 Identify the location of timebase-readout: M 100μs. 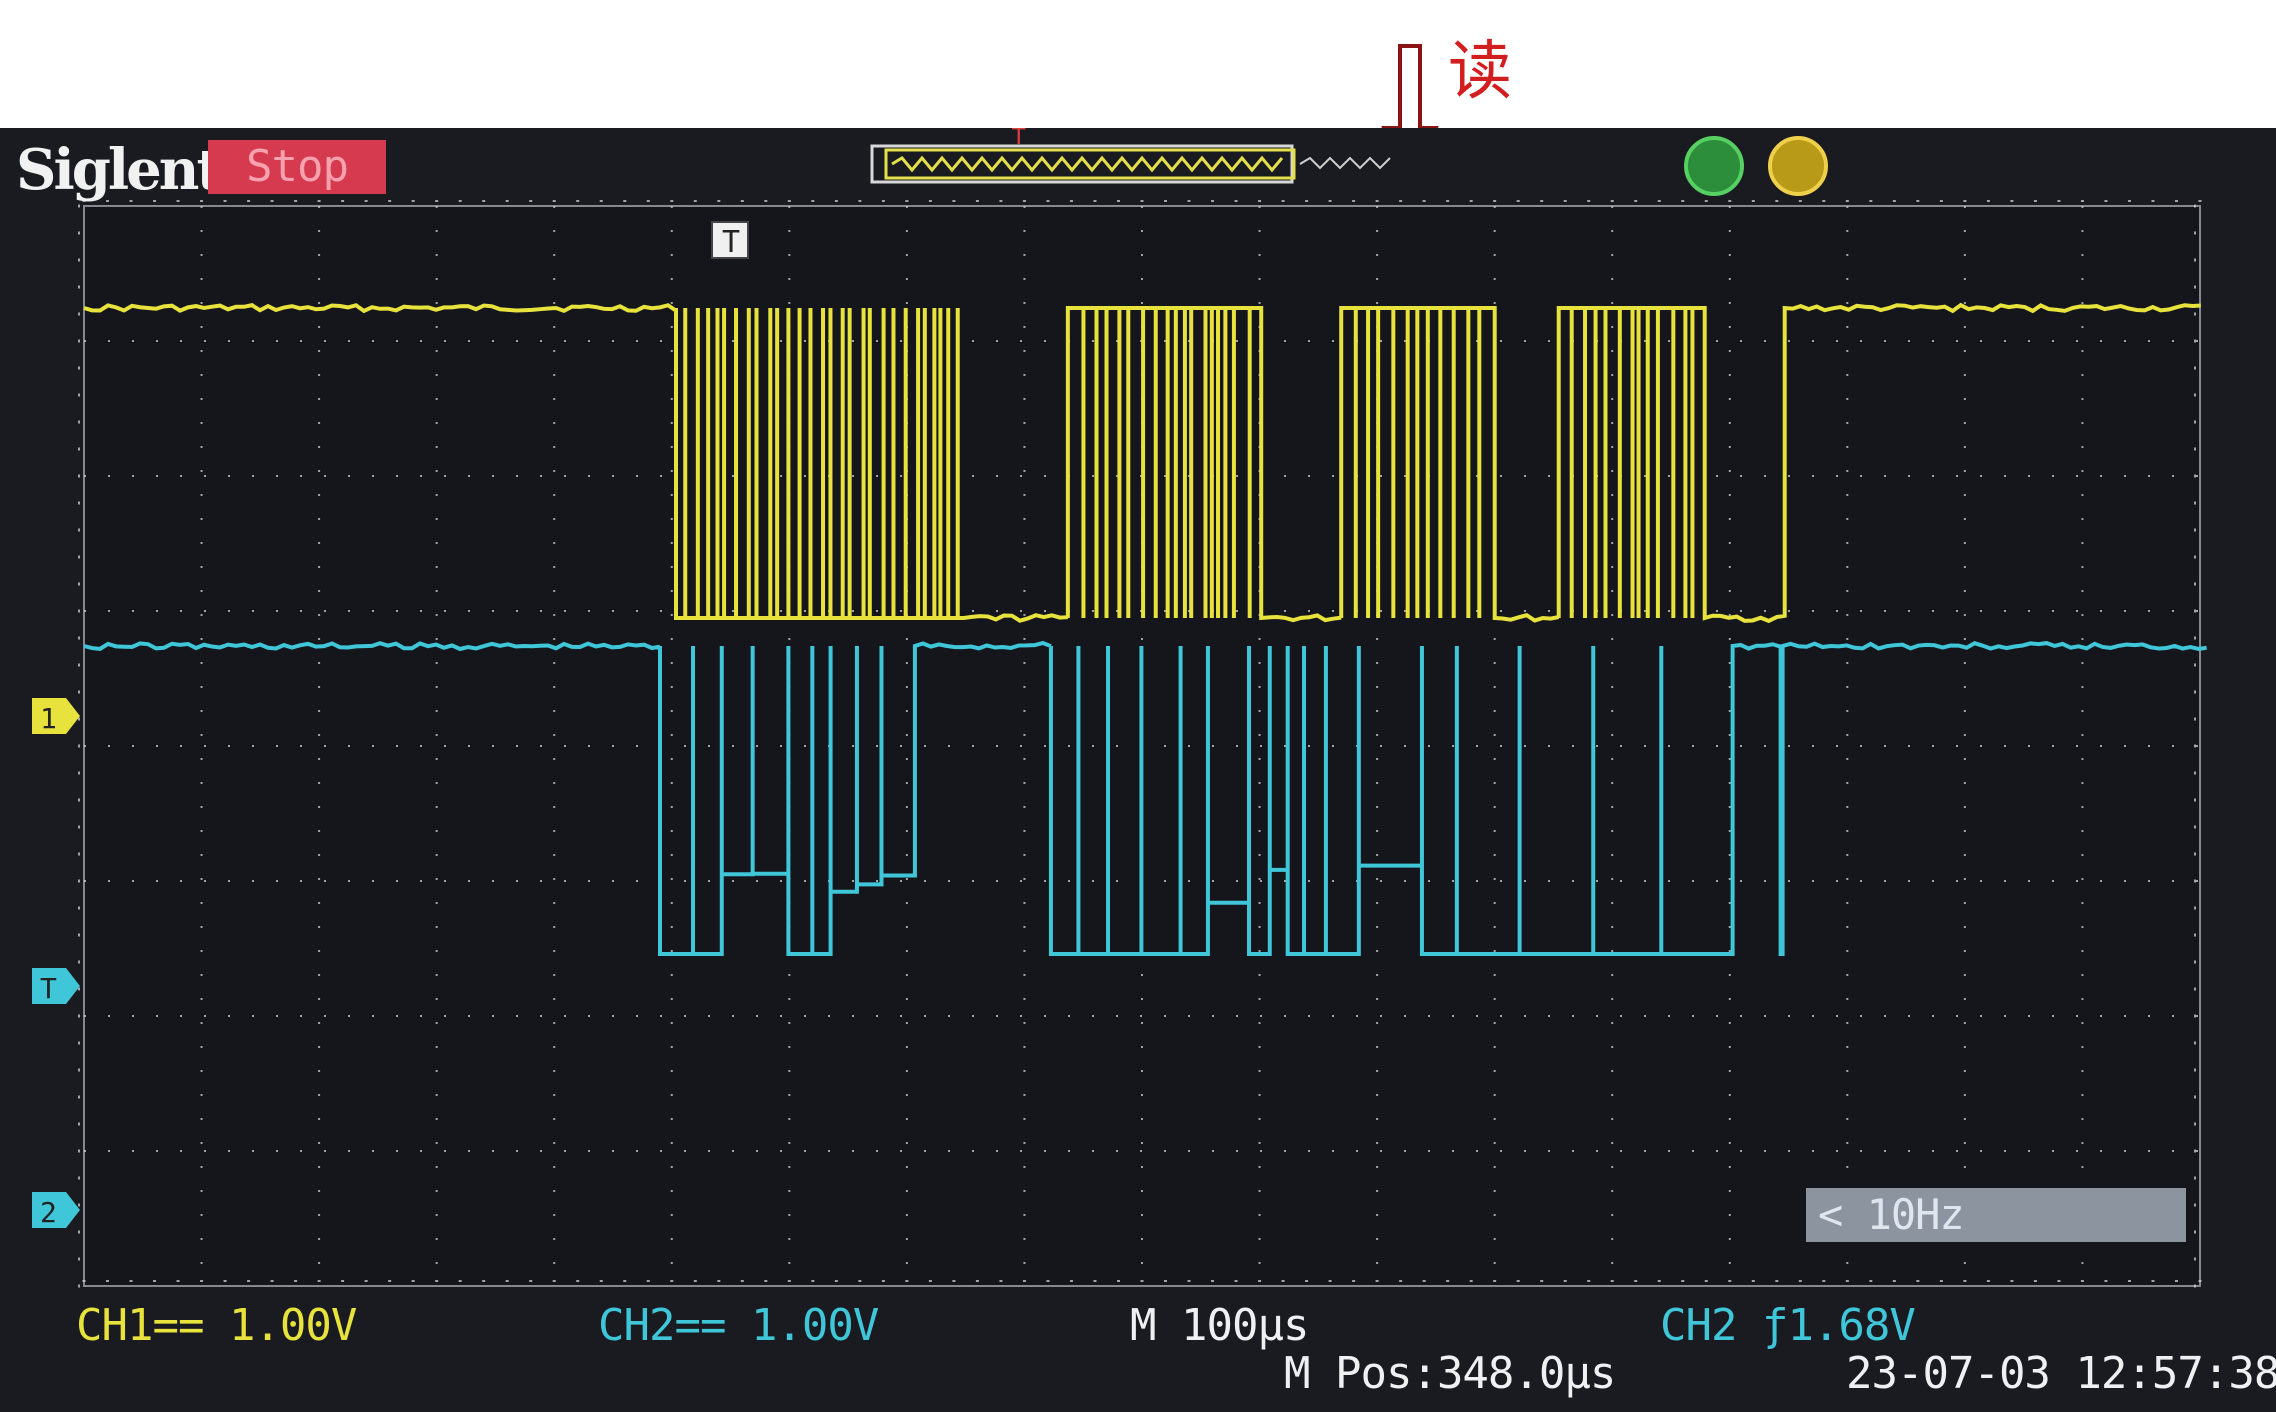
(1219, 1325).